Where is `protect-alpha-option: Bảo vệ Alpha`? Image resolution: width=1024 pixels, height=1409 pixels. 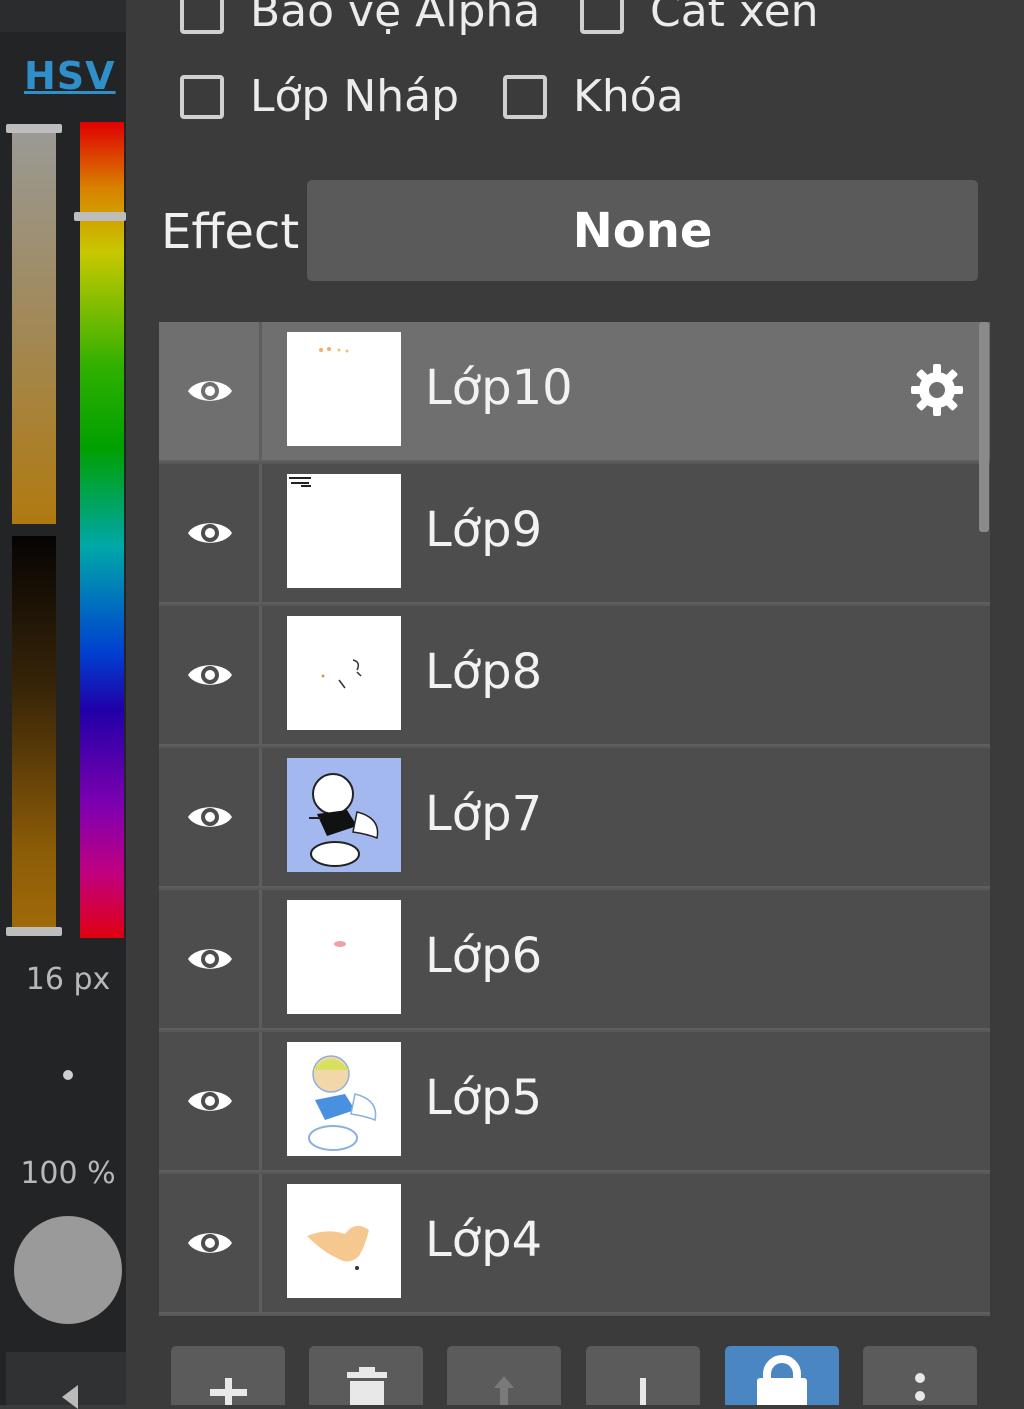
protect-alpha-option: Bảo vệ Alpha is located at coordinates (360, 18).